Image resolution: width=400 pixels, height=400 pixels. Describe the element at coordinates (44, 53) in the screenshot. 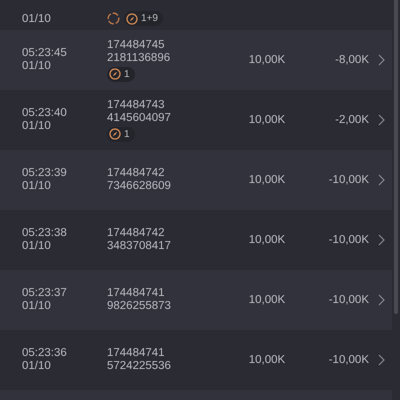

I see `time-text: 05:23:45` at that location.